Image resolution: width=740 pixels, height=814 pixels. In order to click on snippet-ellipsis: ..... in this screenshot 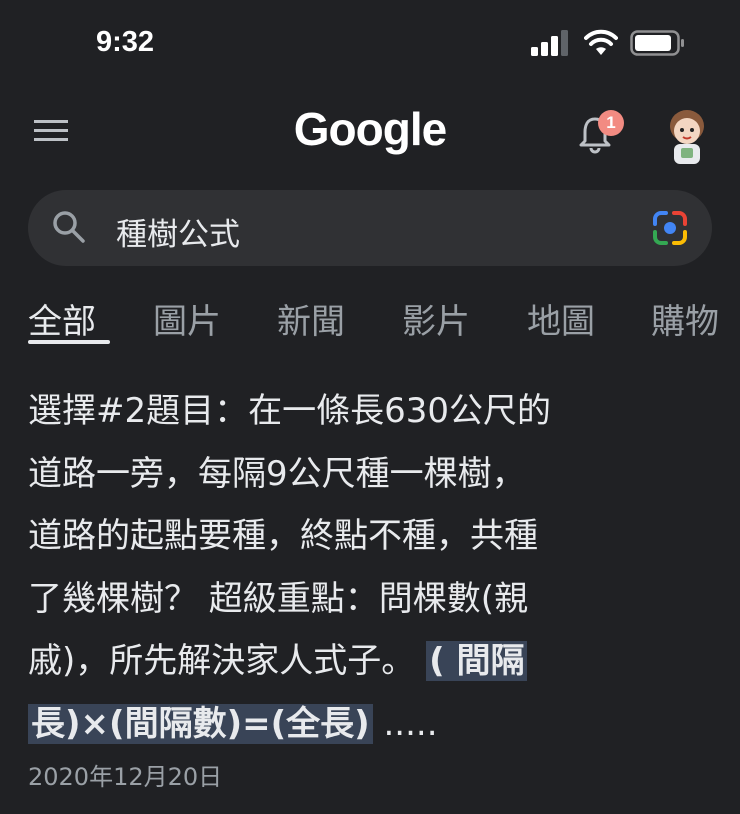, I will do `click(405, 723)`.